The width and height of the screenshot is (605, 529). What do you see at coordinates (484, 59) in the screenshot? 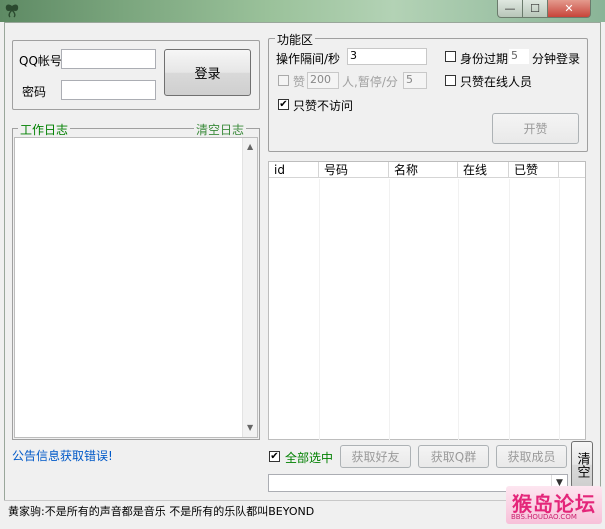
I see `expire-label-pre: 身份过期` at bounding box center [484, 59].